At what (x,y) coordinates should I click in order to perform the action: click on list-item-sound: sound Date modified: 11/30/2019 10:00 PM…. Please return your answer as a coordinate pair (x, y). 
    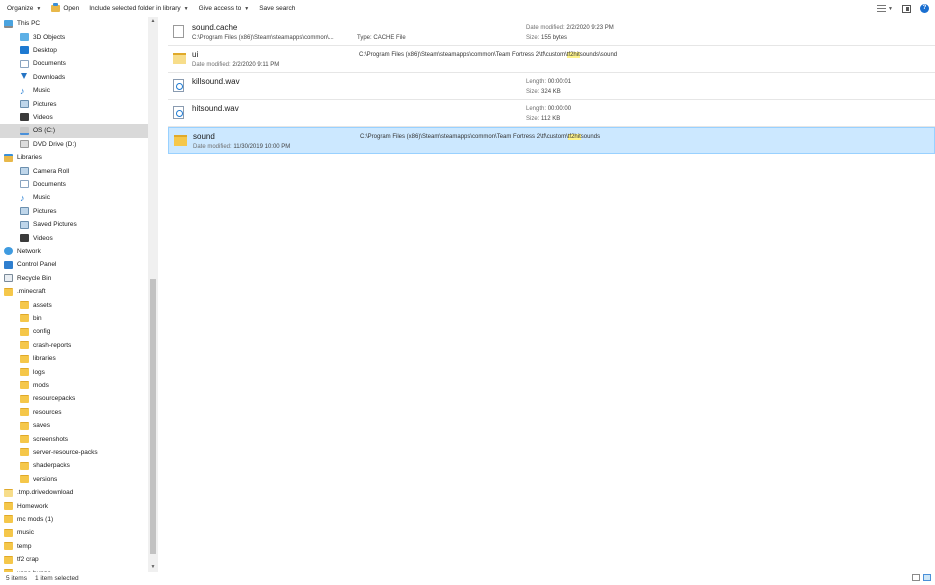
    Looking at the image, I should click on (551, 140).